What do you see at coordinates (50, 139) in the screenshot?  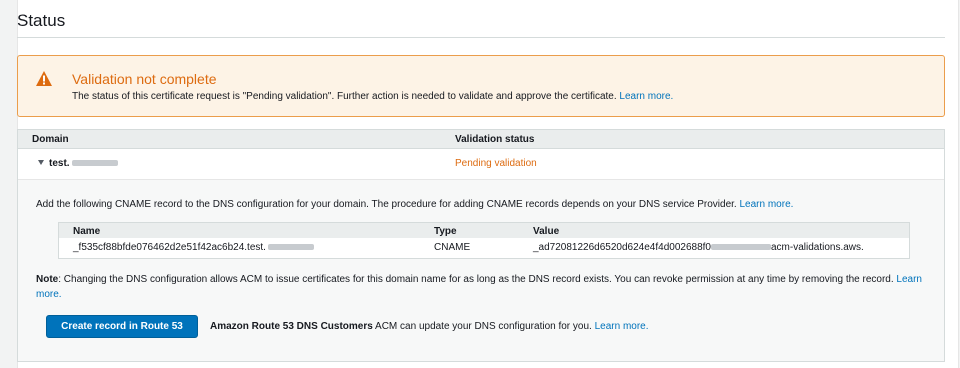 I see `column-header-domain: Domain` at bounding box center [50, 139].